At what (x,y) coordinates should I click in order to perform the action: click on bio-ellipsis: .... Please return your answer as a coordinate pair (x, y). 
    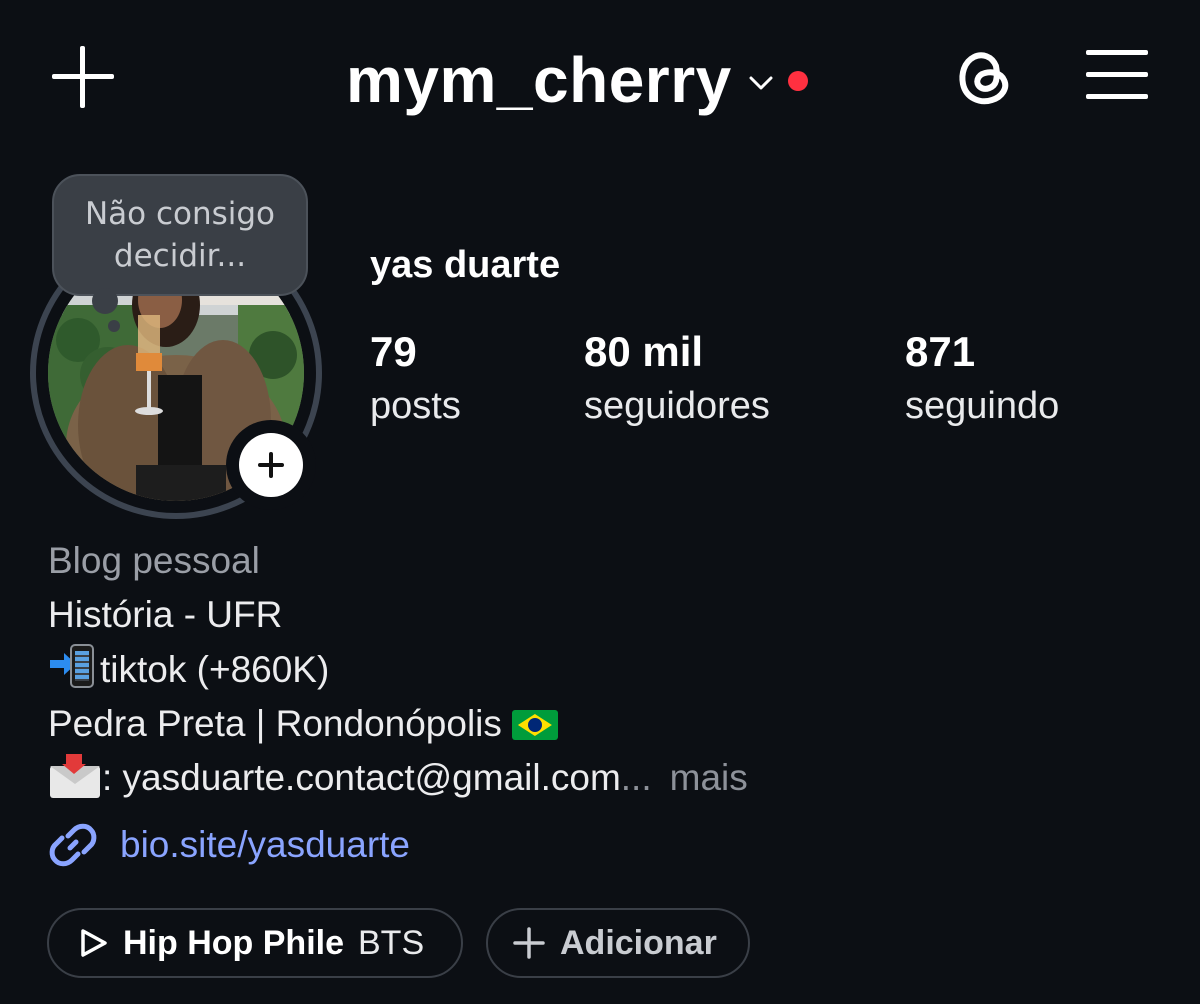
    Looking at the image, I should click on (636, 777).